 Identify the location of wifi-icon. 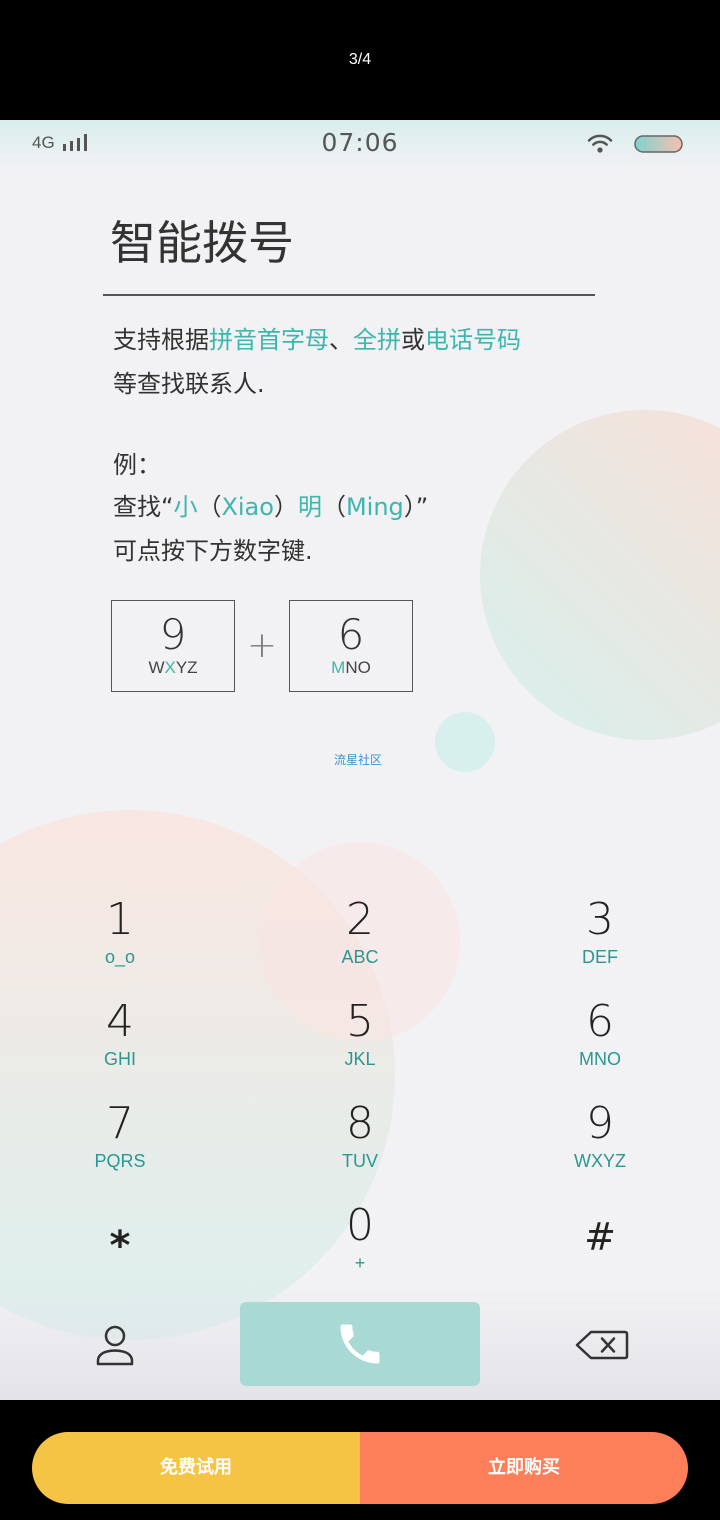
(600, 143).